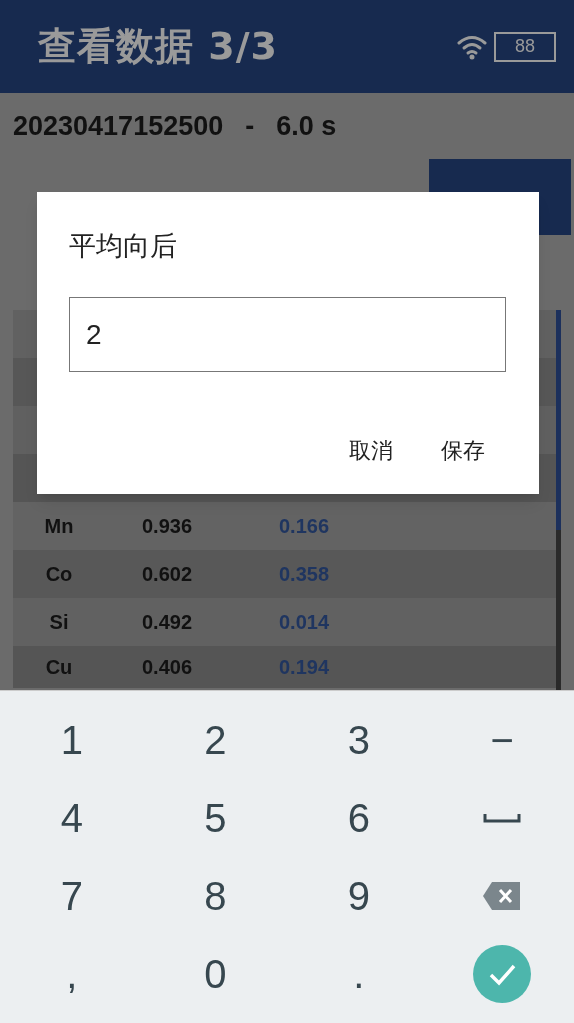 This screenshot has width=574, height=1023. What do you see at coordinates (158, 46) in the screenshot?
I see `screen-title: 查看数据 3/3` at bounding box center [158, 46].